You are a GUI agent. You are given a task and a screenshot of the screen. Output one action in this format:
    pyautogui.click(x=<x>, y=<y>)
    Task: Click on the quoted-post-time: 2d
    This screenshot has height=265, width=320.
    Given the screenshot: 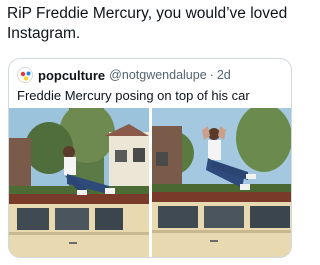 What is the action you would take?
    pyautogui.click(x=224, y=75)
    